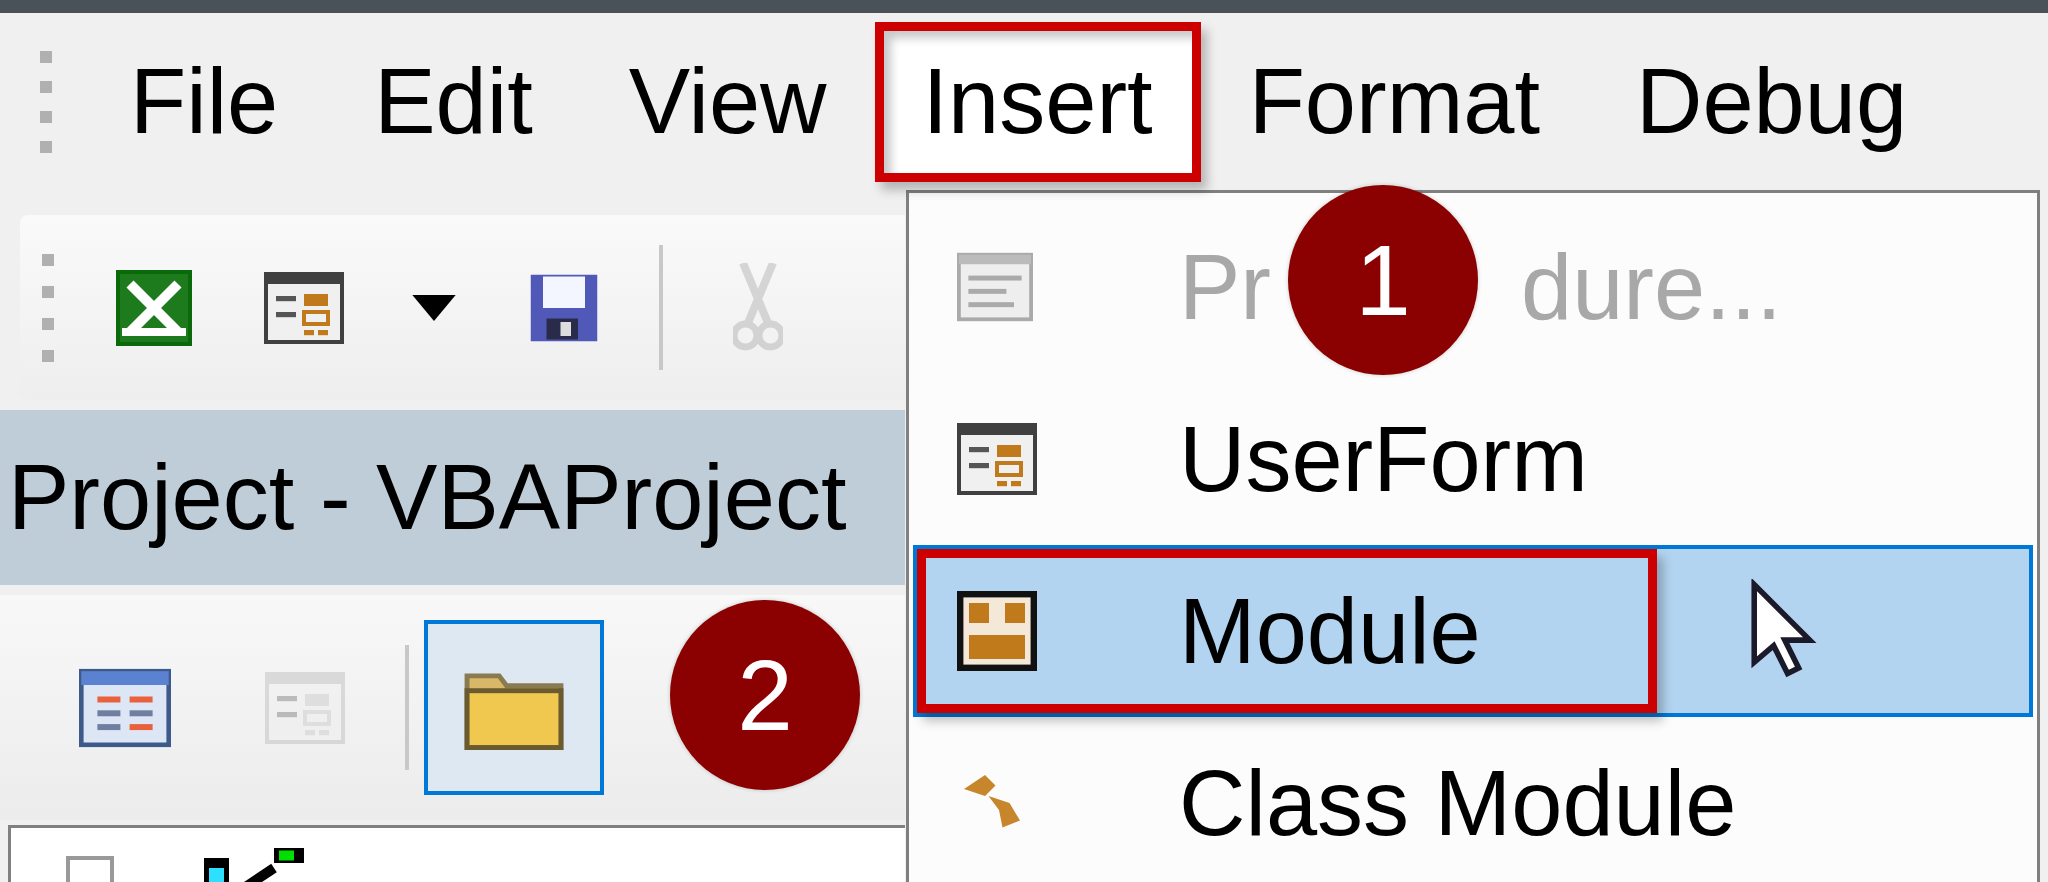  Describe the element at coordinates (1383, 459) in the screenshot. I see `menu-option: UserForm` at that location.